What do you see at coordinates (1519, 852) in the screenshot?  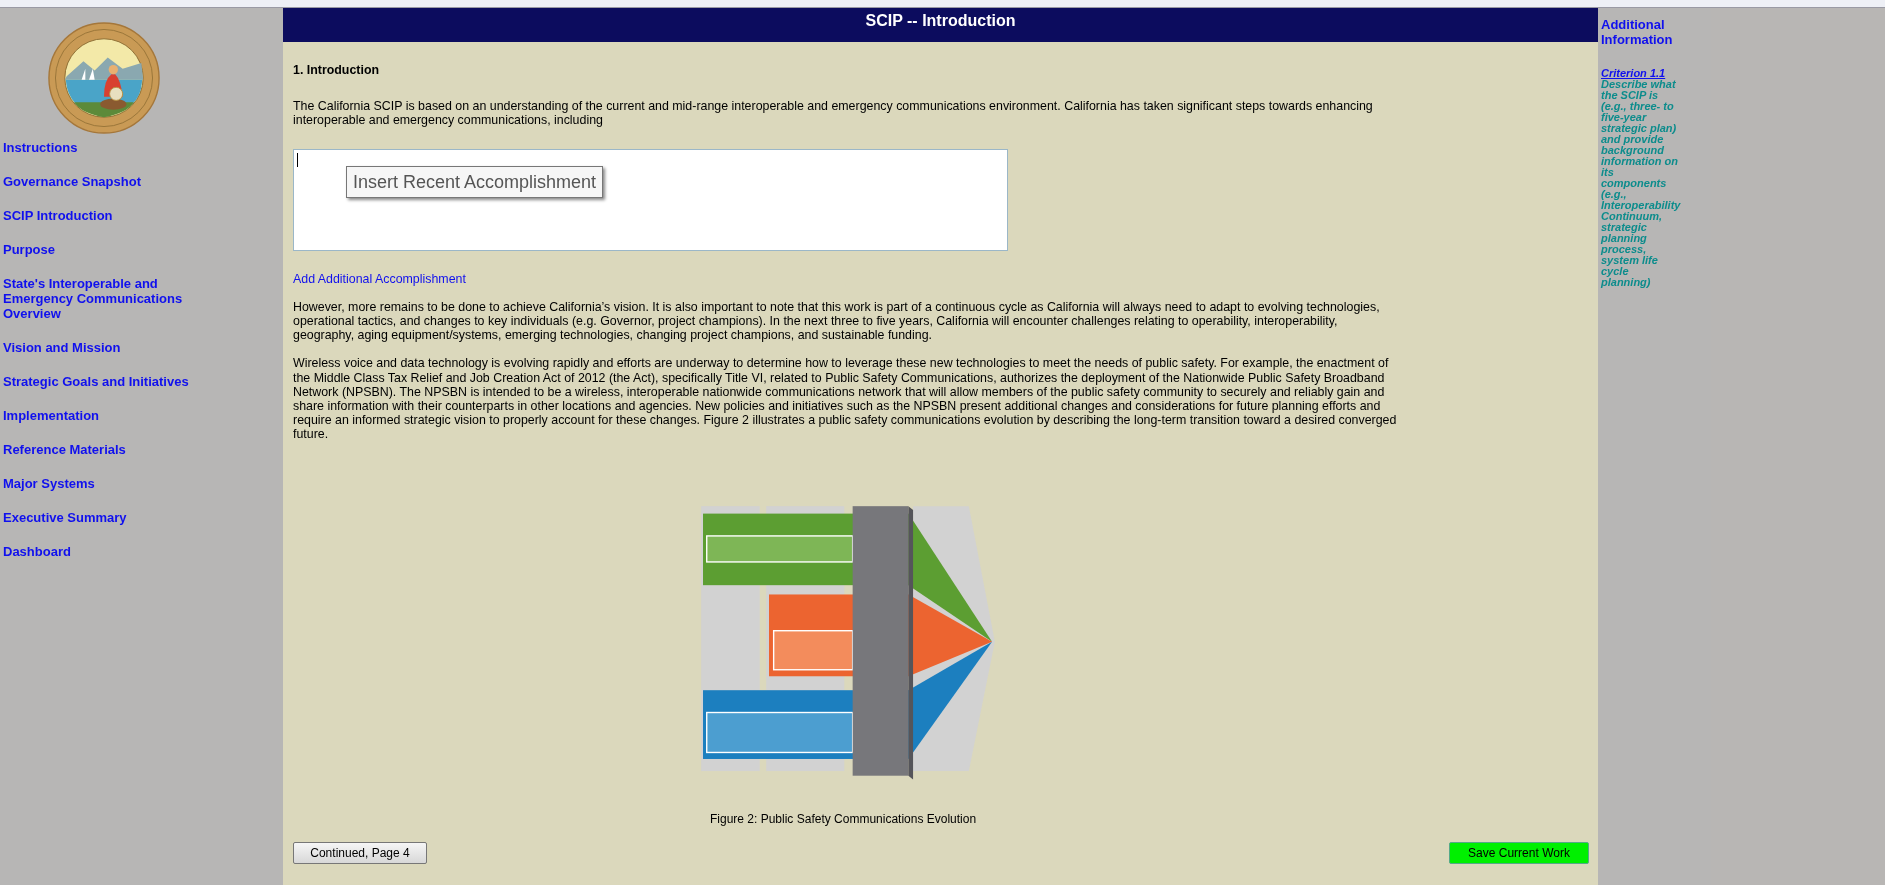 I see `save-button: Save Current Work` at bounding box center [1519, 852].